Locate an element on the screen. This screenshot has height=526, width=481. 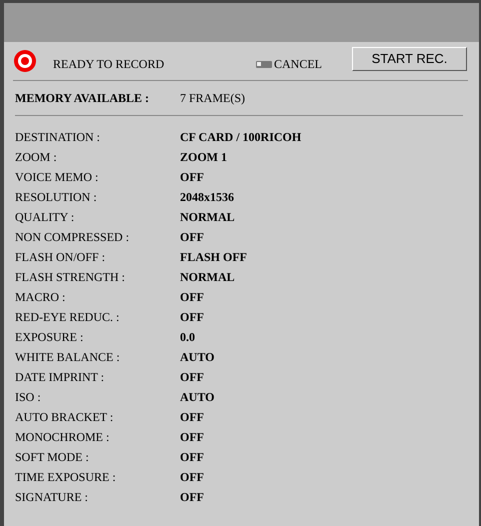
setting-value: CF CARD / 100RICOH is located at coordinates (241, 137).